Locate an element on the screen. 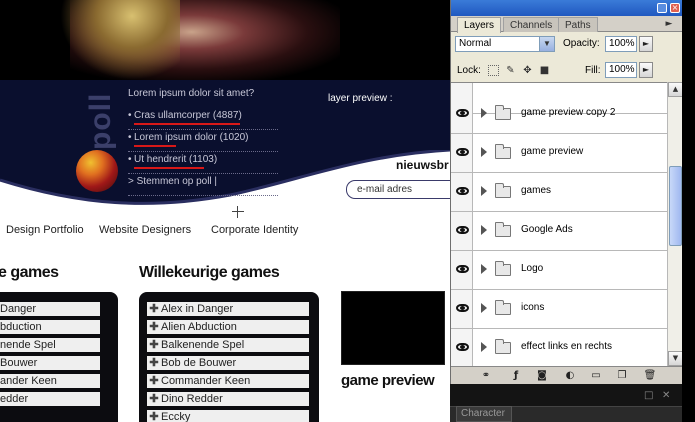 The height and width of the screenshot is (422, 695). list-item: ✚ Alex in Danger is located at coordinates (228, 309).